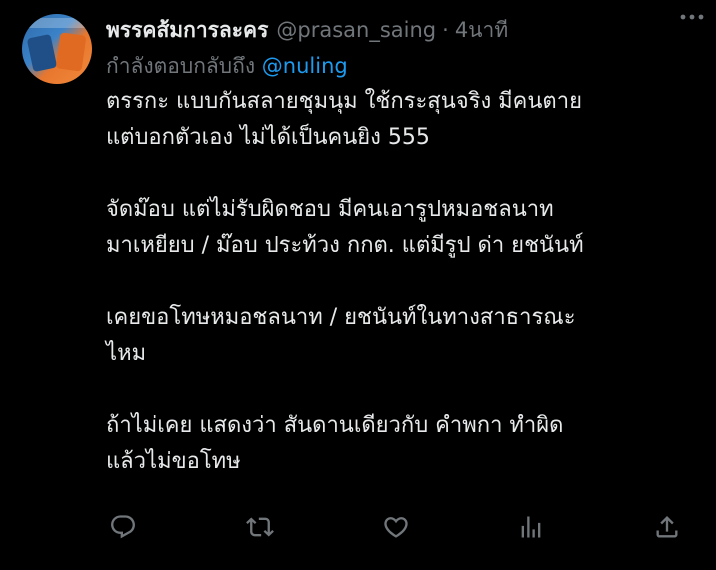  I want to click on reply-context: กำลังตอบกลับถึง @nuling, so click(401, 66).